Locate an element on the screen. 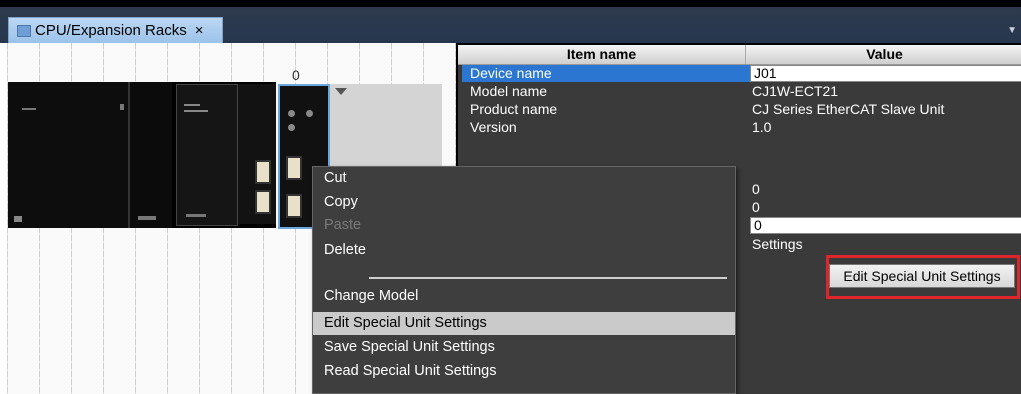 This screenshot has width=1021, height=394. menu-item-delete: Delete is located at coordinates (524, 250).